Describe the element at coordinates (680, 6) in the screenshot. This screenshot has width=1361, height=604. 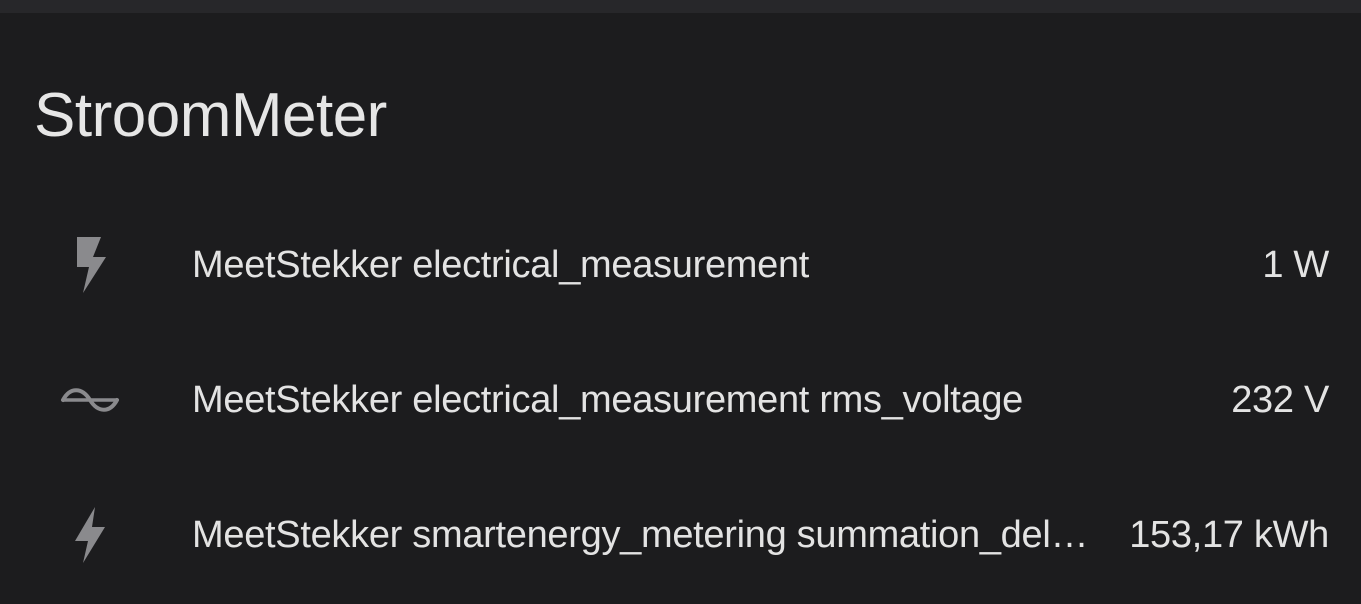
I see `top-bar` at that location.